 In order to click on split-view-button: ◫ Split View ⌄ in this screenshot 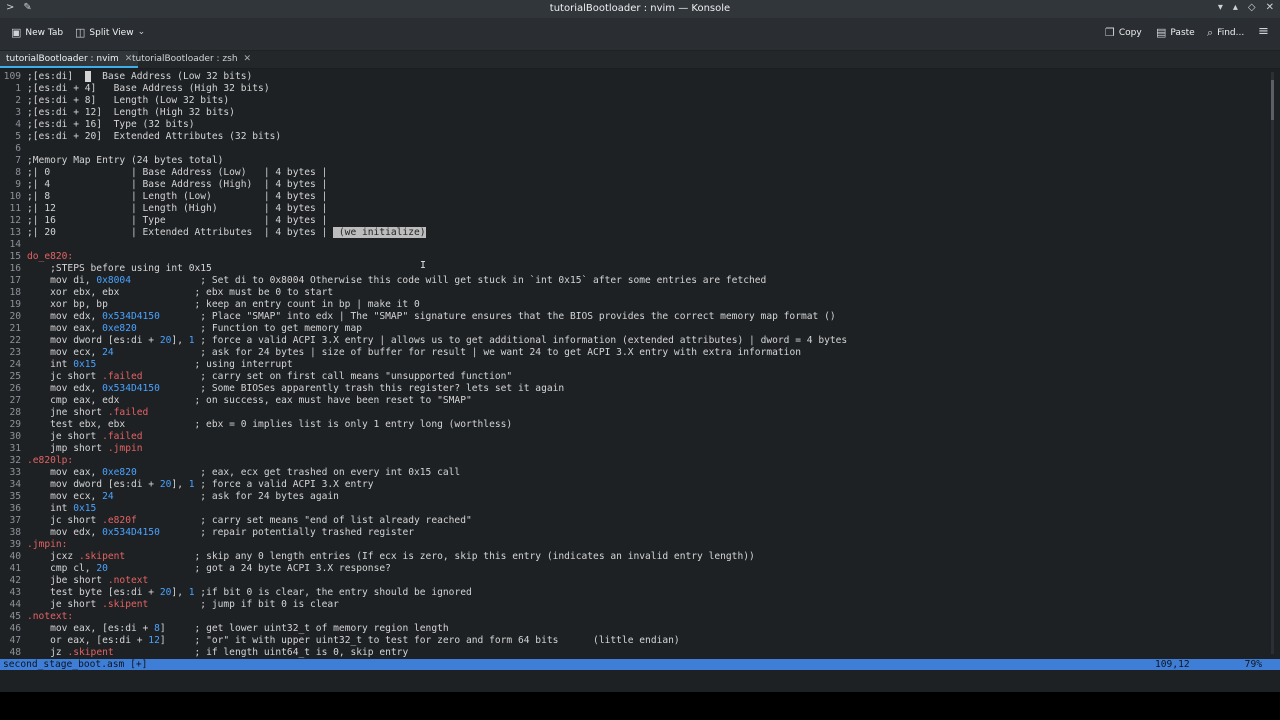, I will do `click(110, 32)`.